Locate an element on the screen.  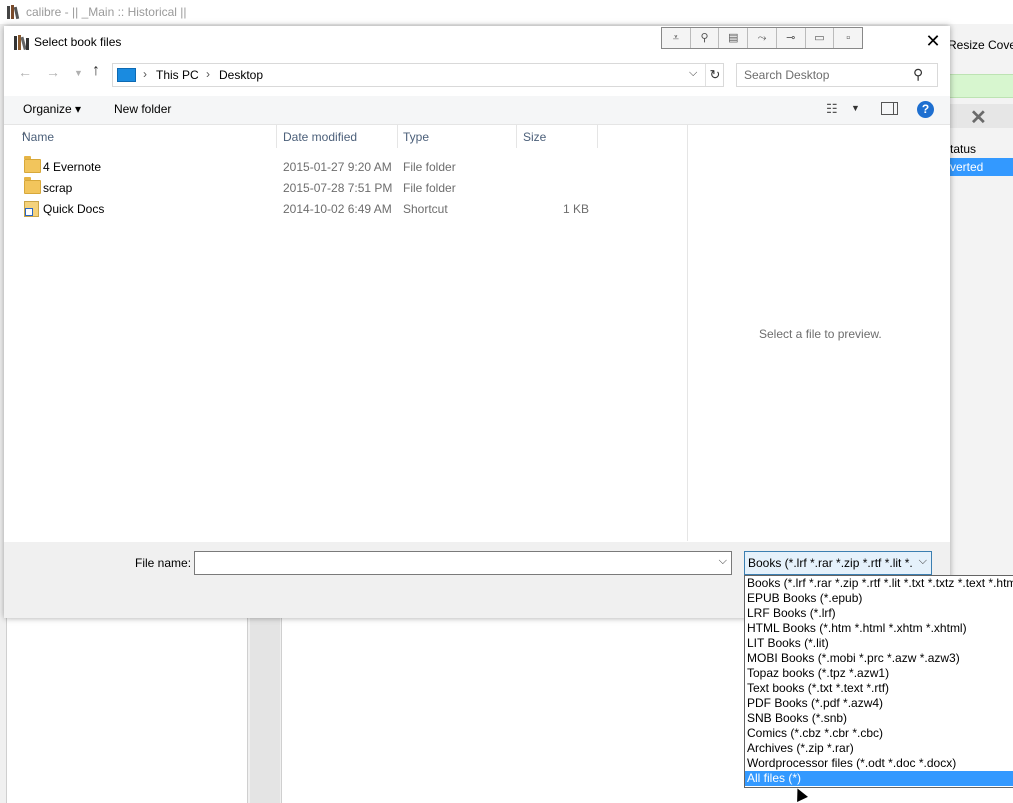
forward-arrow-icon: → is located at coordinates (53, 72).